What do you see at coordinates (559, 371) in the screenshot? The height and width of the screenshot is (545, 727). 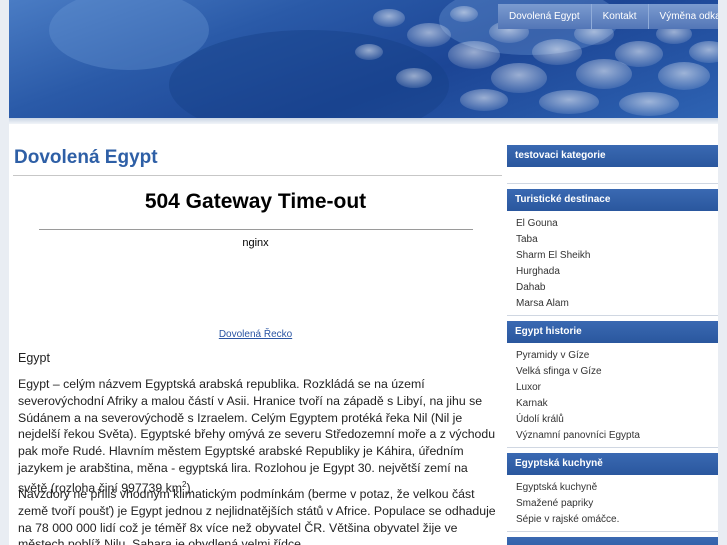 I see `sidebar-item-sfinga: Velká sfinga v Gíze` at bounding box center [559, 371].